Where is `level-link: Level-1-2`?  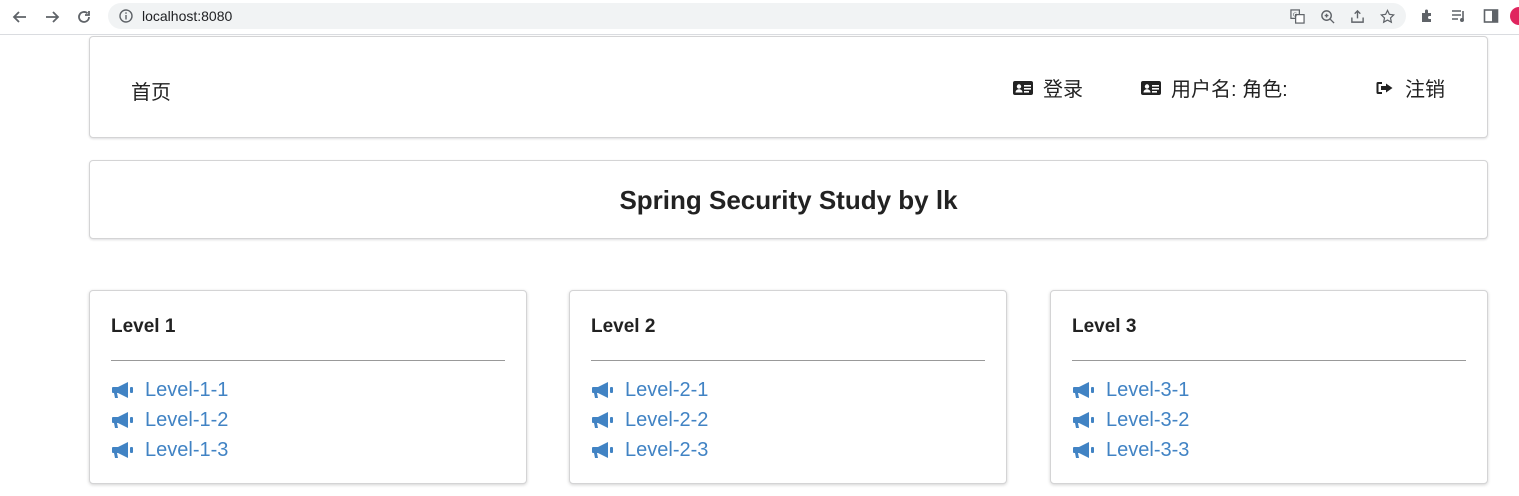 level-link: Level-1-2 is located at coordinates (169, 420).